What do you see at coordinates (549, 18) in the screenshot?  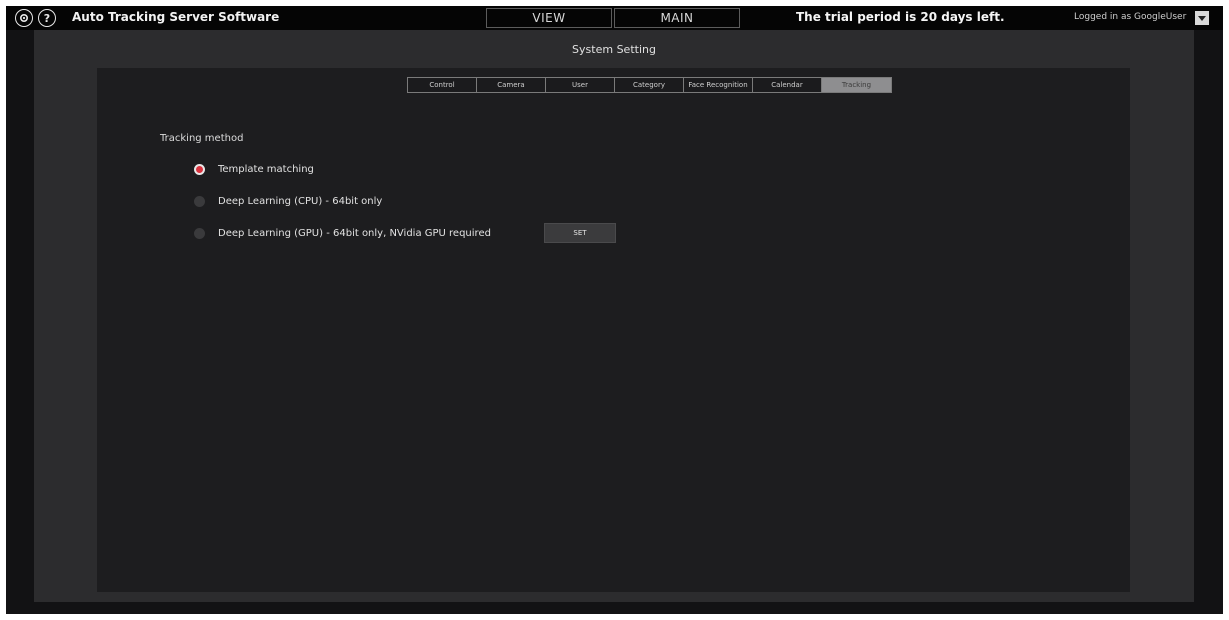 I see `tab-view: VIEW` at bounding box center [549, 18].